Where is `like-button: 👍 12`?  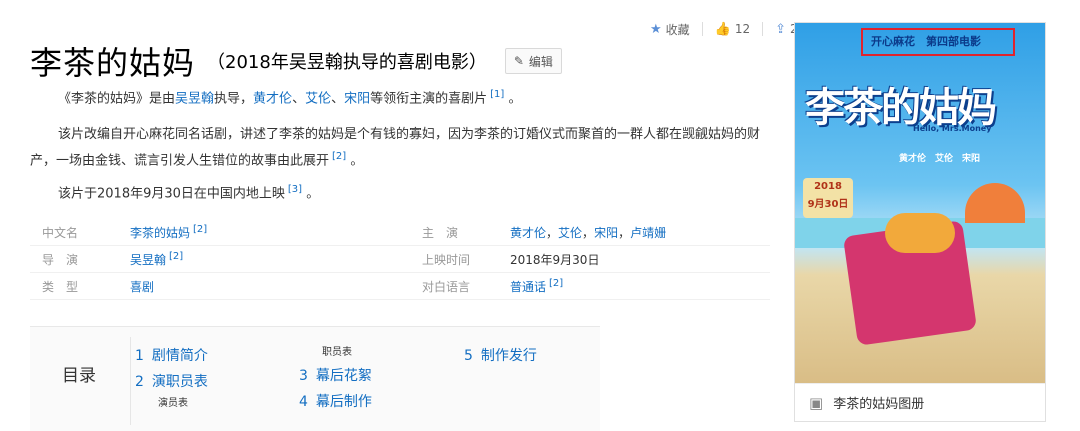
like-button: 👍 12 is located at coordinates (732, 29).